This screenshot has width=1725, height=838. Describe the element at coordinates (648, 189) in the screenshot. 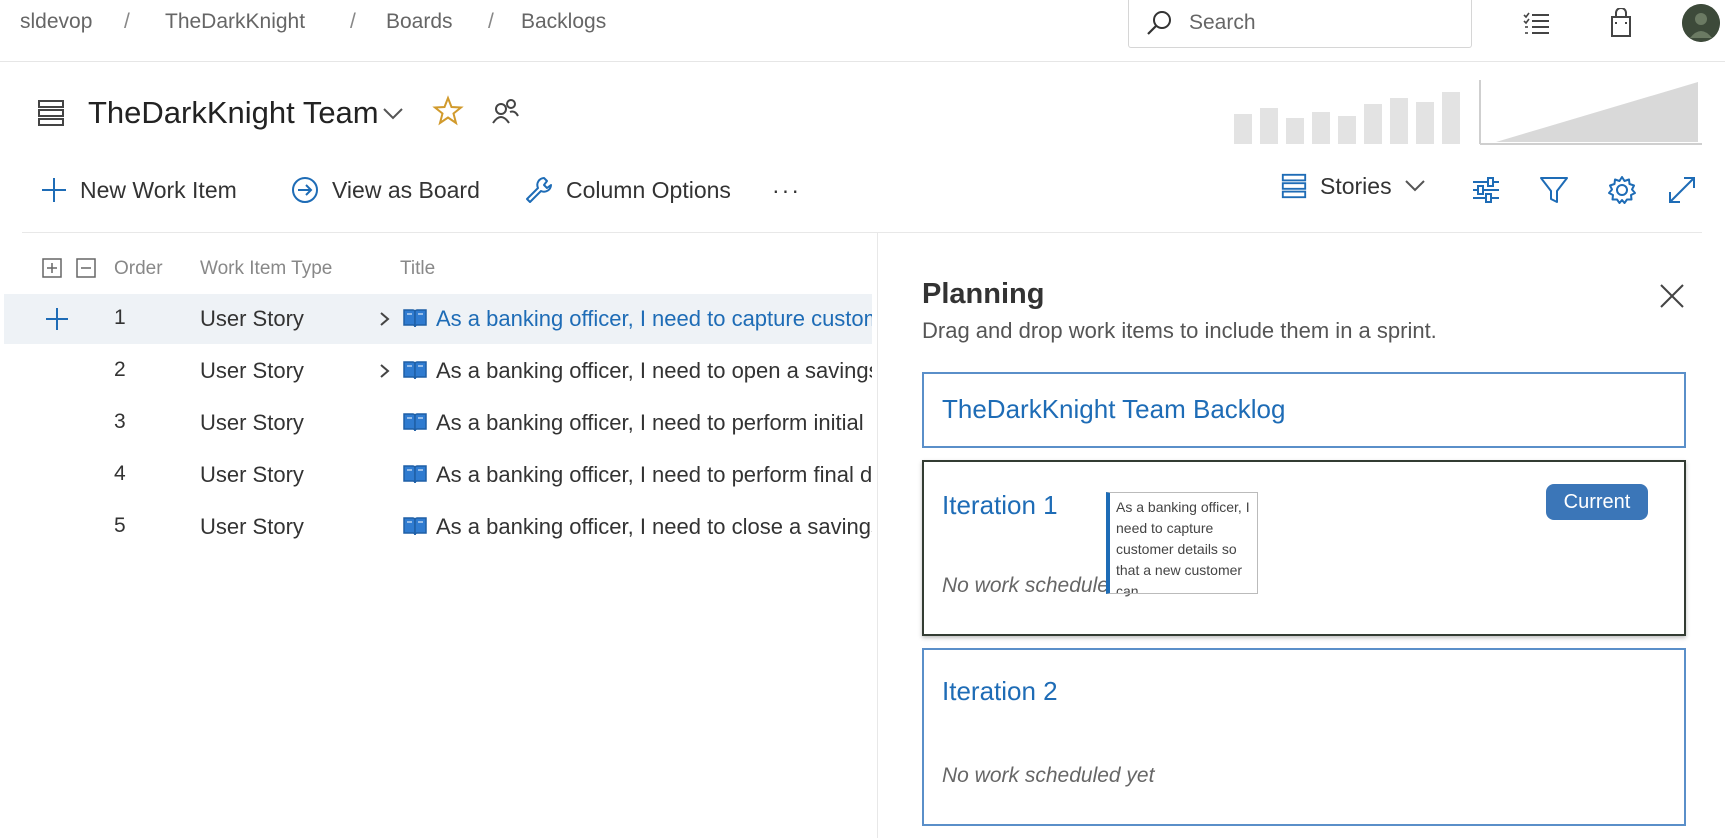

I see `column-options-label: Column Options` at that location.